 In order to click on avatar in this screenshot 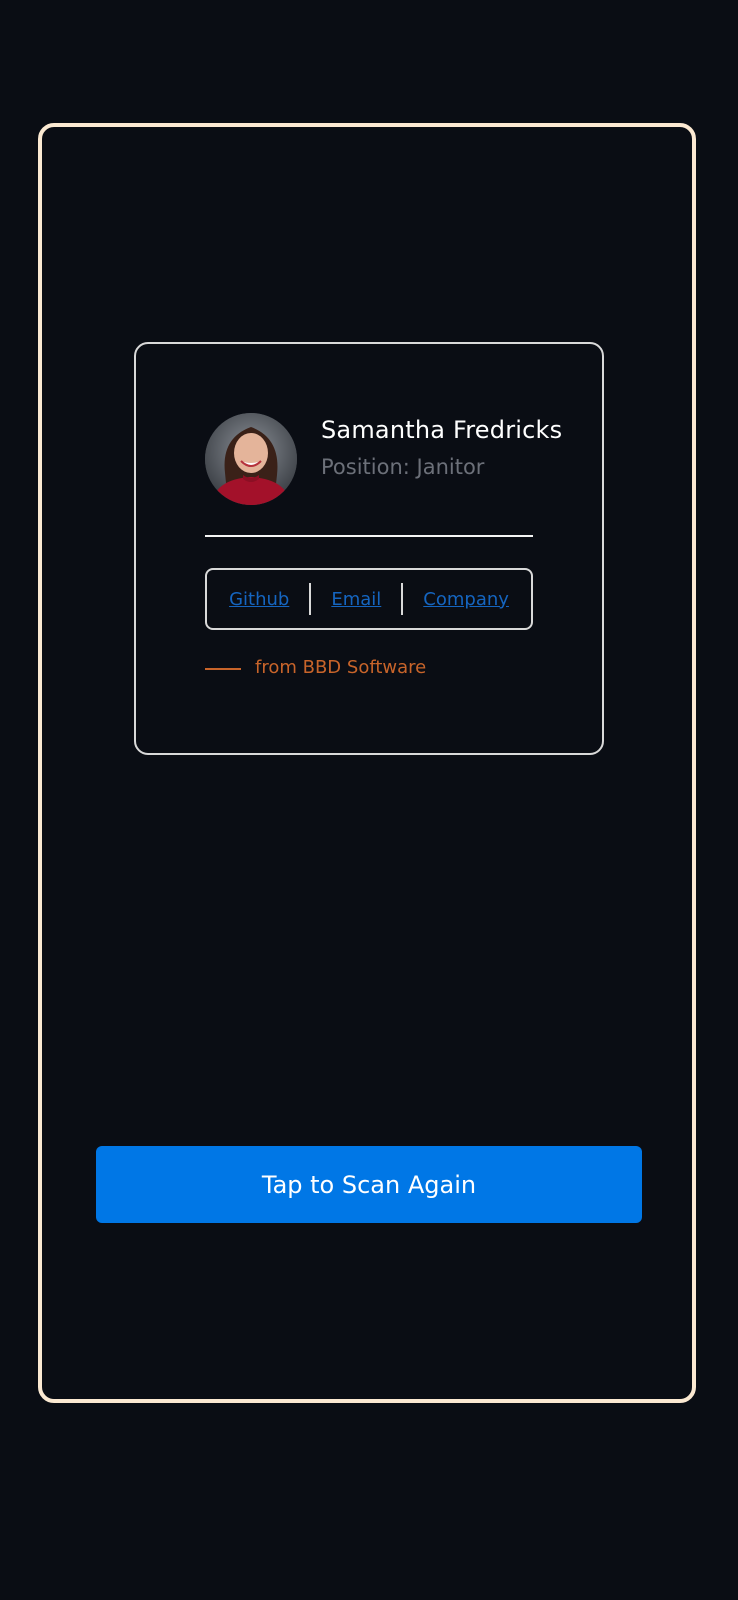, I will do `click(251, 459)`.